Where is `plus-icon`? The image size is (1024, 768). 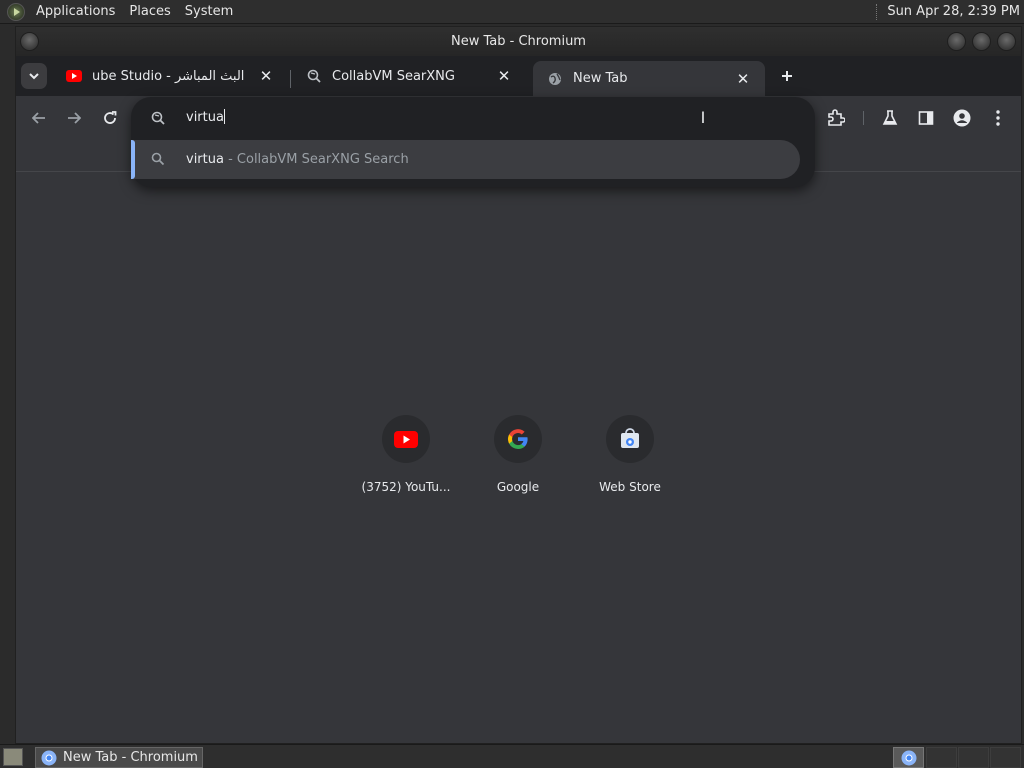 plus-icon is located at coordinates (787, 76).